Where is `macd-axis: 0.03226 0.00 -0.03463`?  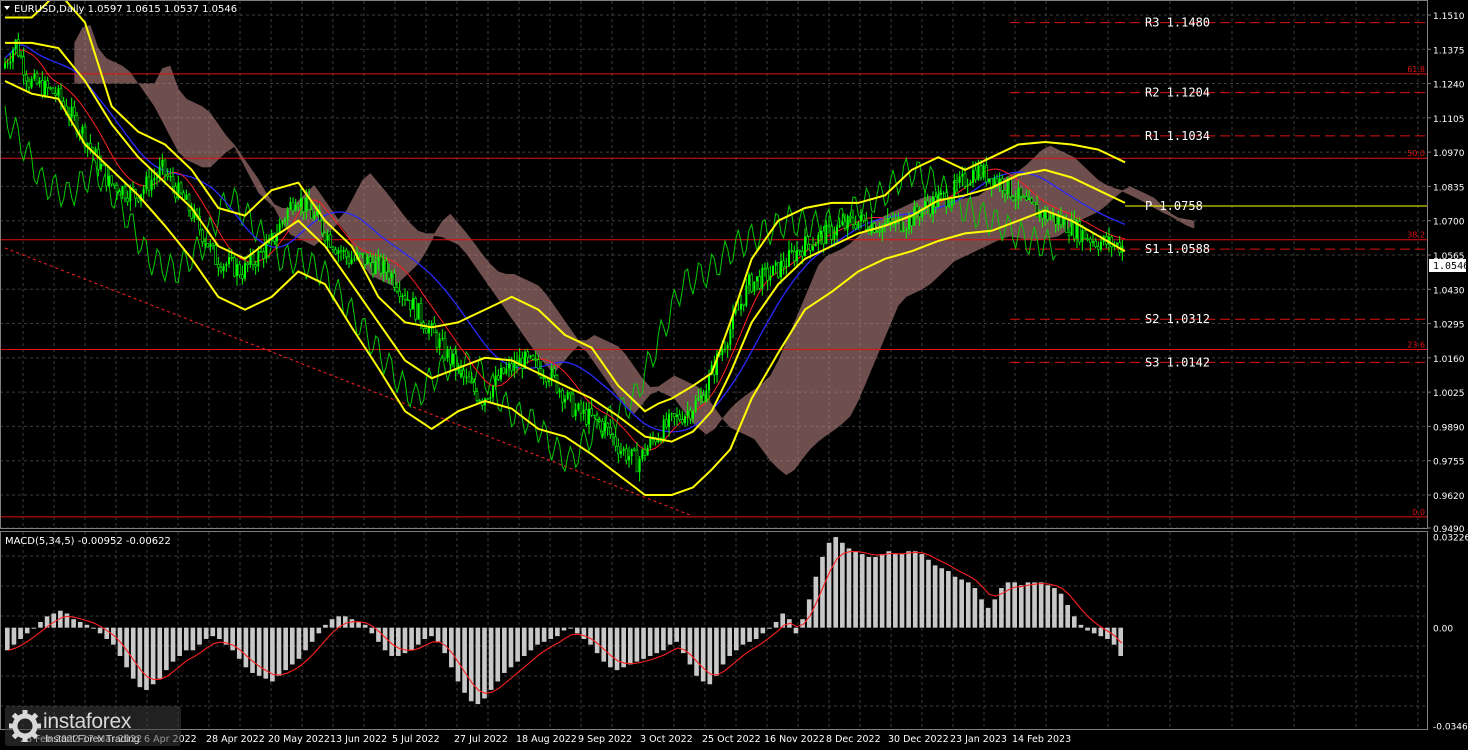 macd-axis: 0.03226 0.00 -0.03463 is located at coordinates (1450, 632).